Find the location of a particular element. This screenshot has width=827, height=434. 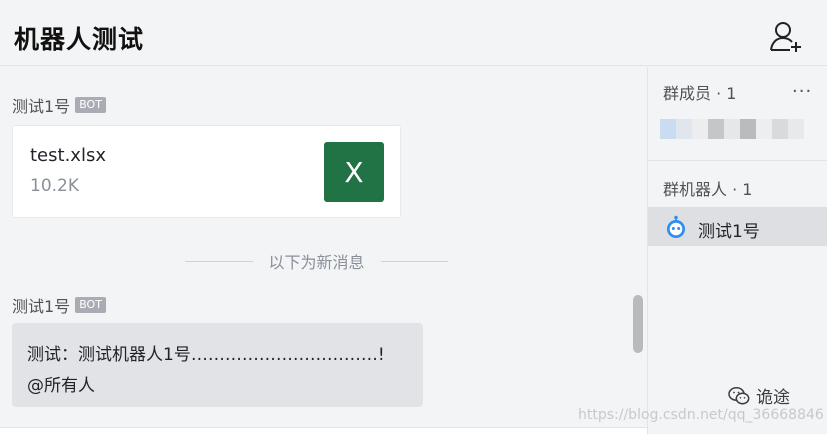

file-size: 10.2K is located at coordinates (54, 186).